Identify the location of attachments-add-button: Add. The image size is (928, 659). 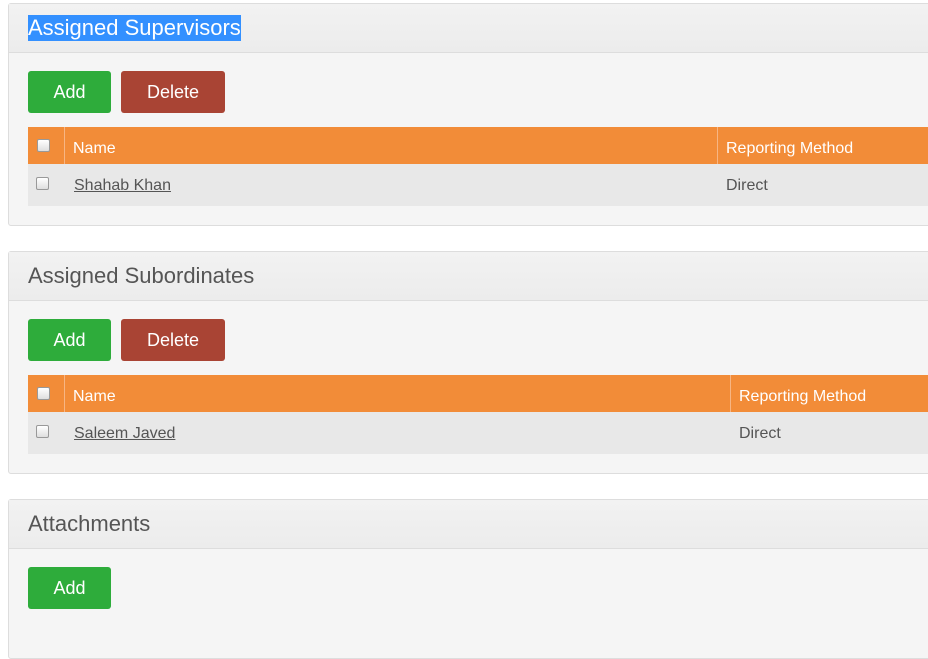
(69, 588).